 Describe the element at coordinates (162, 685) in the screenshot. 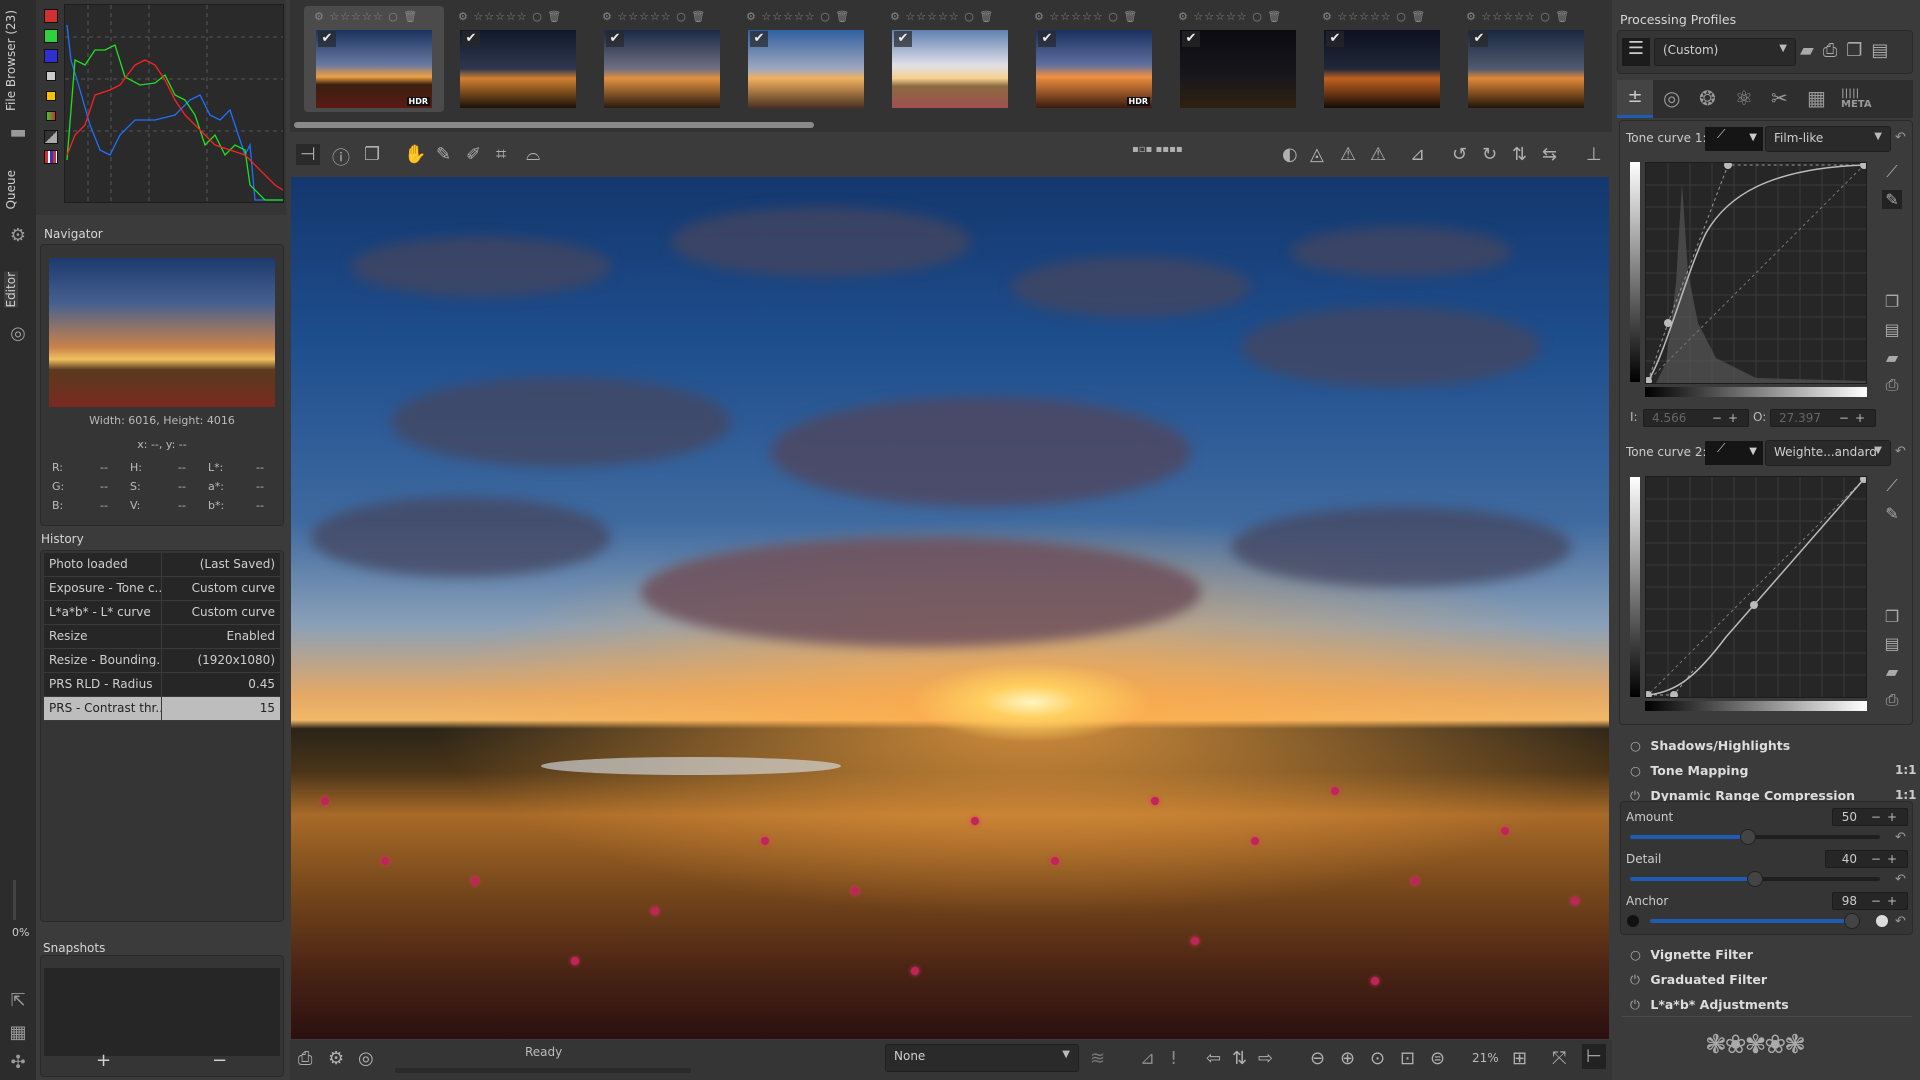

I see `history-row: PRS RLD - Radius 0.45` at that location.